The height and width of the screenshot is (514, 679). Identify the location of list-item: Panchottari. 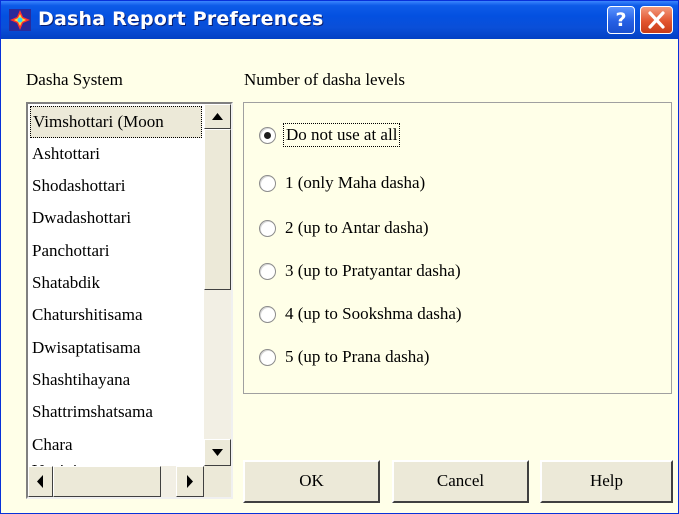
(116, 252).